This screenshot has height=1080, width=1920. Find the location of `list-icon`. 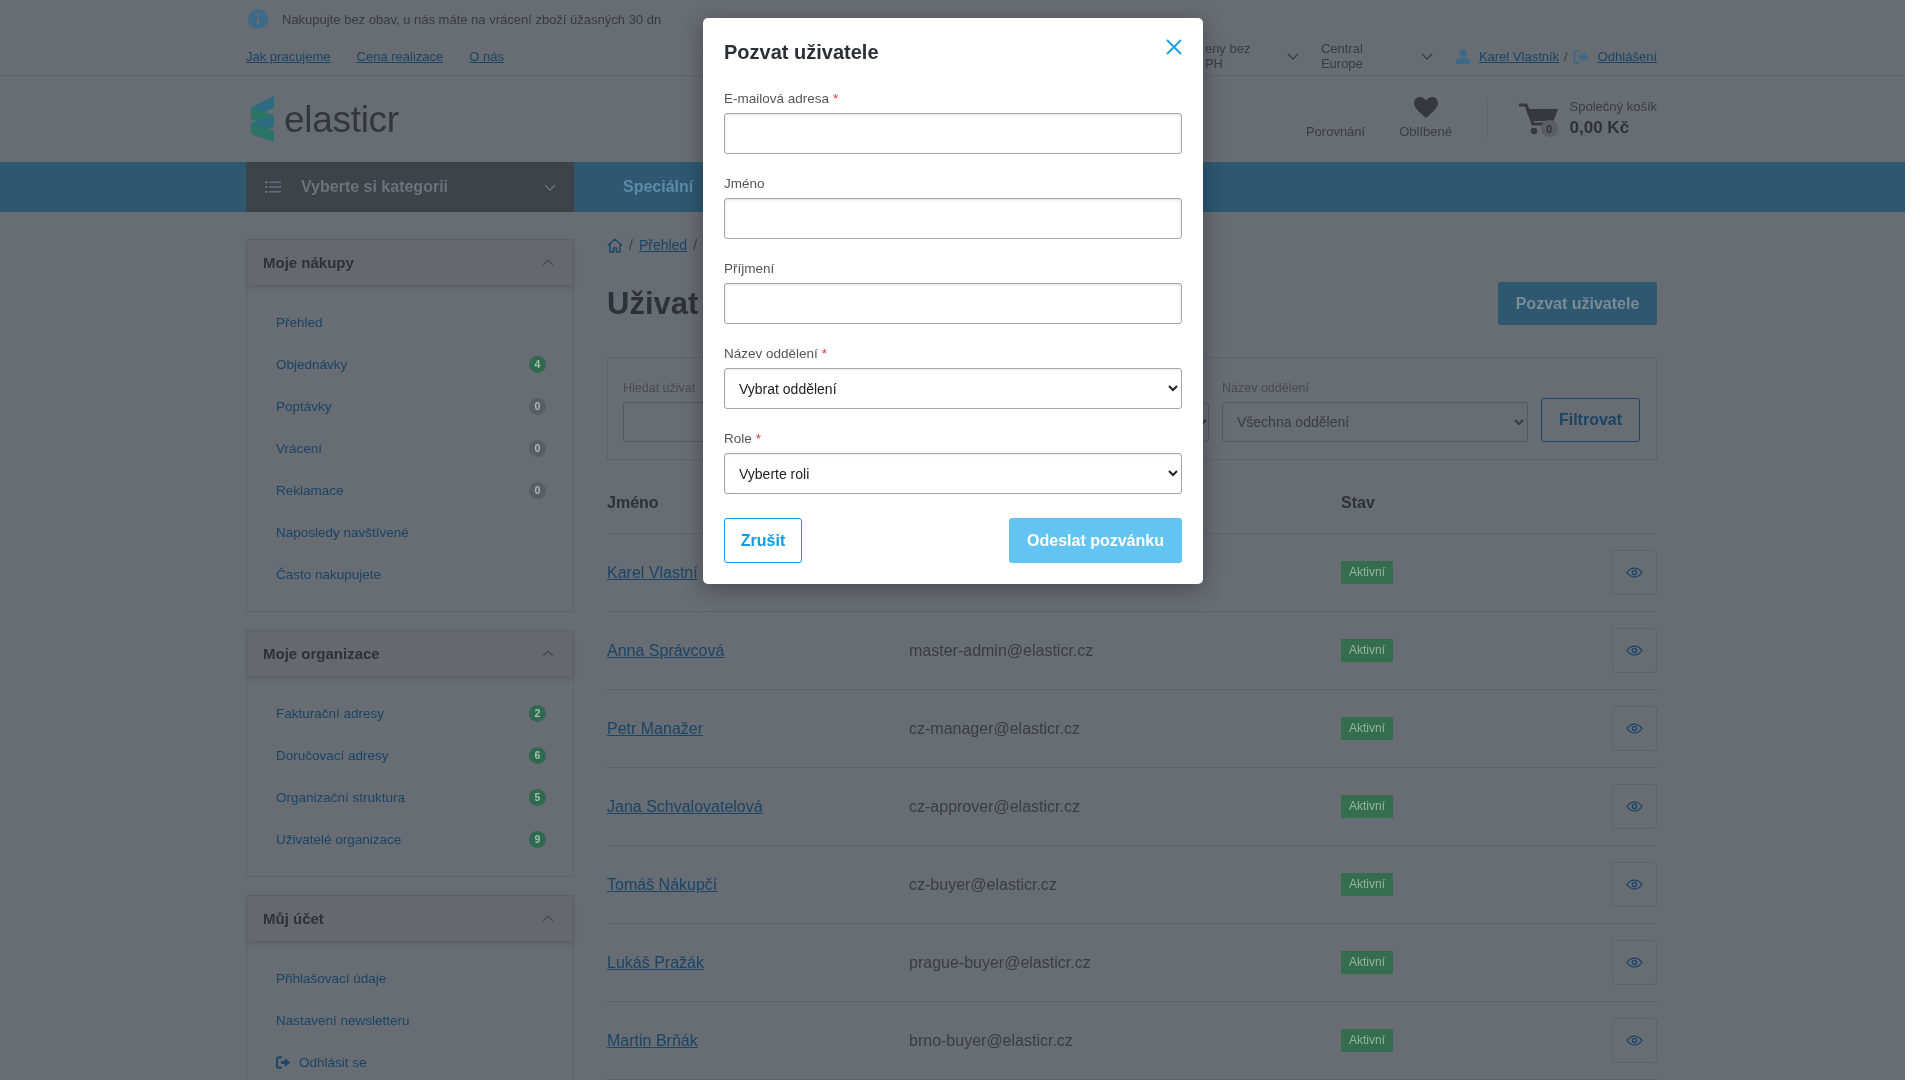

list-icon is located at coordinates (273, 187).